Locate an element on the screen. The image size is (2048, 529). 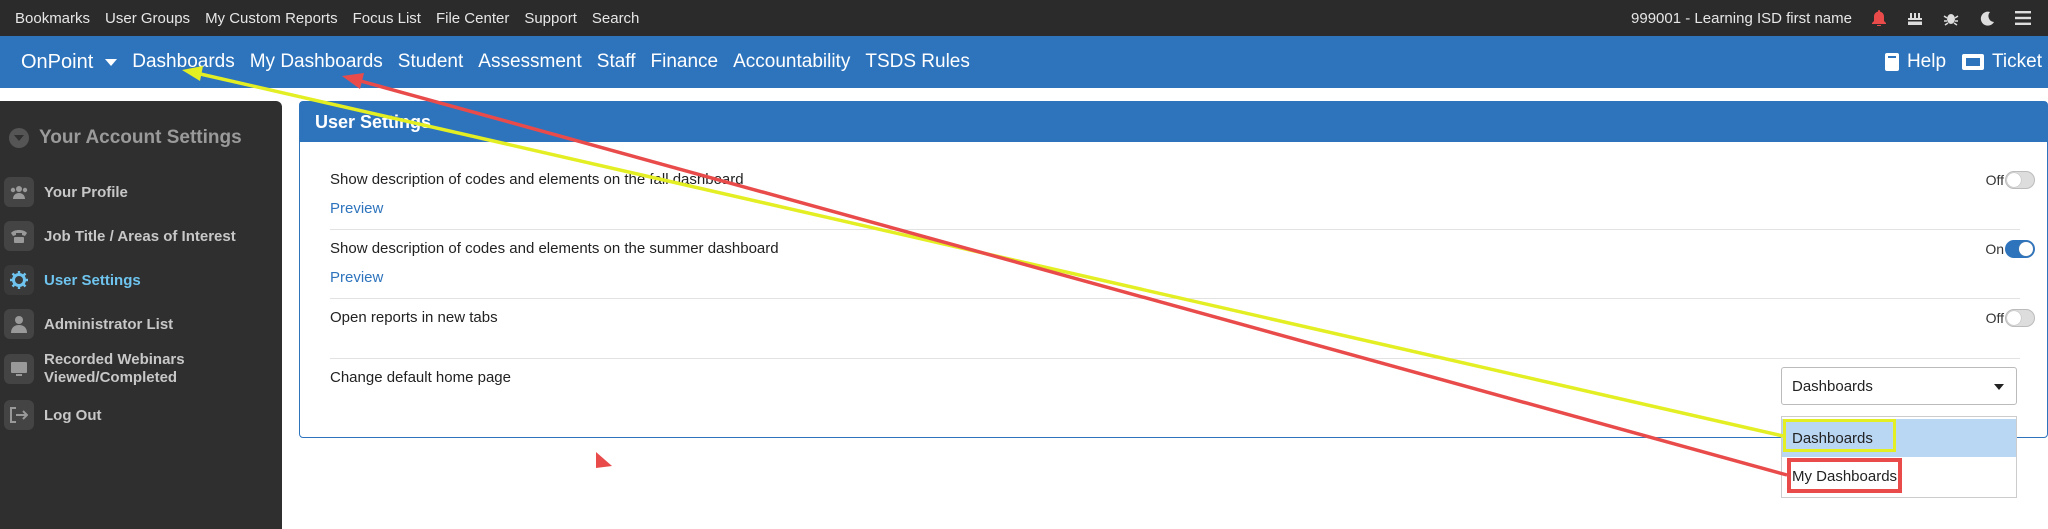
red-arrow-head is located at coordinates (353, 81).